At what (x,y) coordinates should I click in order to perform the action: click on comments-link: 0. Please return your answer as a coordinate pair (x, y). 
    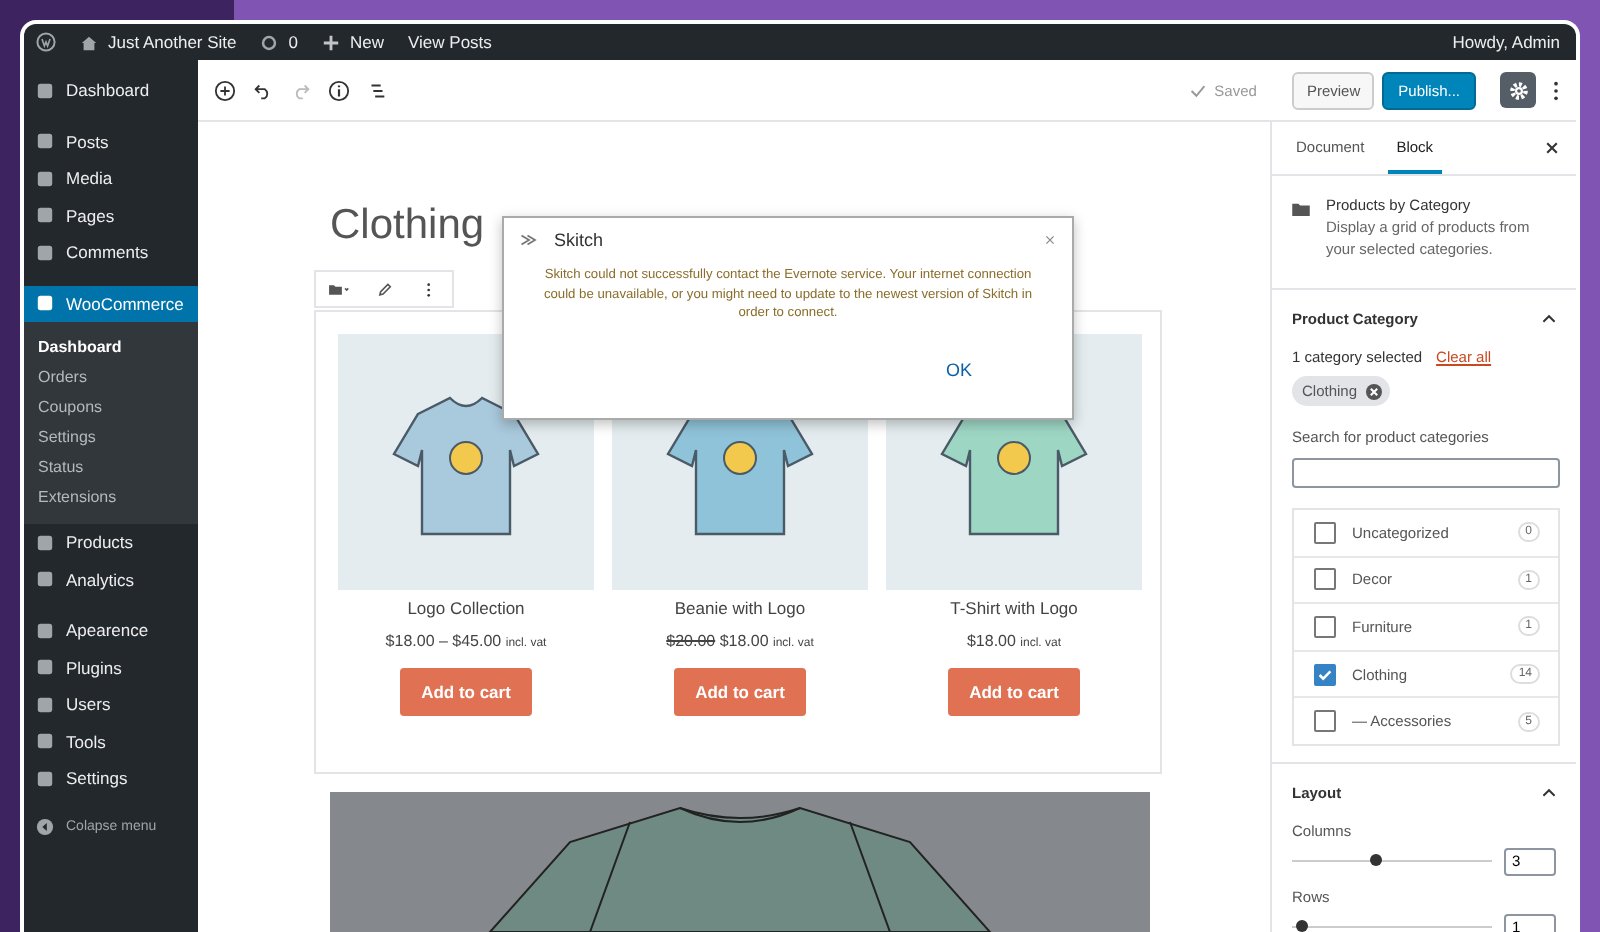
    Looking at the image, I should click on (279, 42).